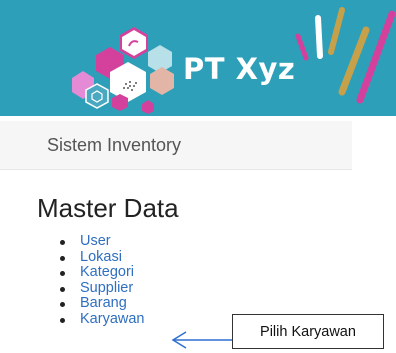 The height and width of the screenshot is (353, 396). What do you see at coordinates (114, 145) in the screenshot?
I see `navbar-title: Sistem Inventory` at bounding box center [114, 145].